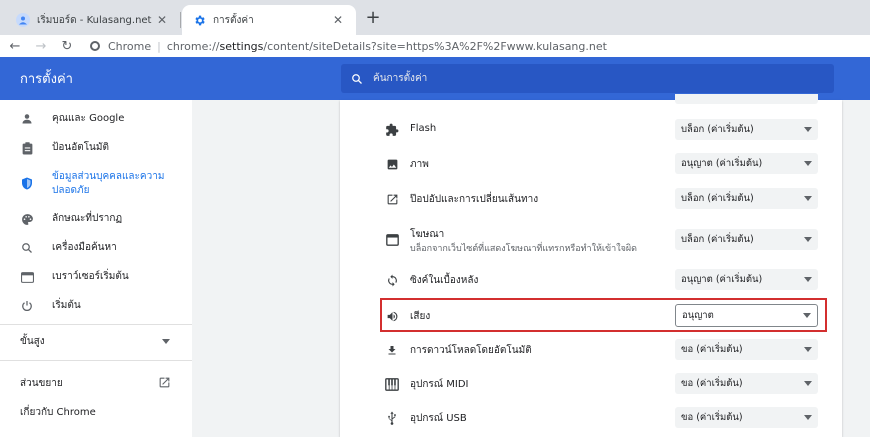 This screenshot has height=437, width=870. Describe the element at coordinates (591, 164) in the screenshot. I see `permission-row-images: ภาพ อนุญาต (ค่าเริ่มต้น)` at that location.